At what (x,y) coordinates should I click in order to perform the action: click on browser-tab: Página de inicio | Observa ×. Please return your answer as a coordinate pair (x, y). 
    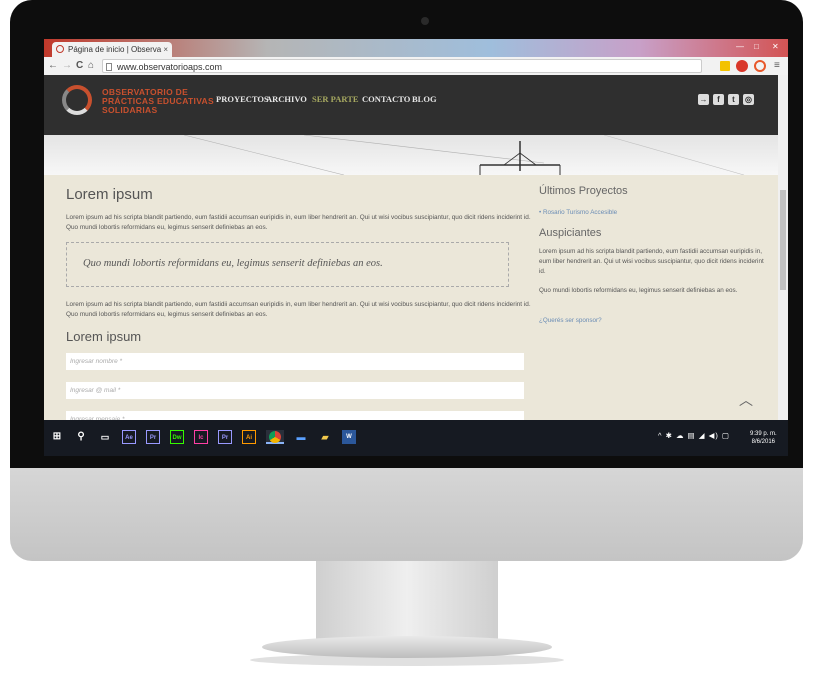
    Looking at the image, I should click on (112, 49).